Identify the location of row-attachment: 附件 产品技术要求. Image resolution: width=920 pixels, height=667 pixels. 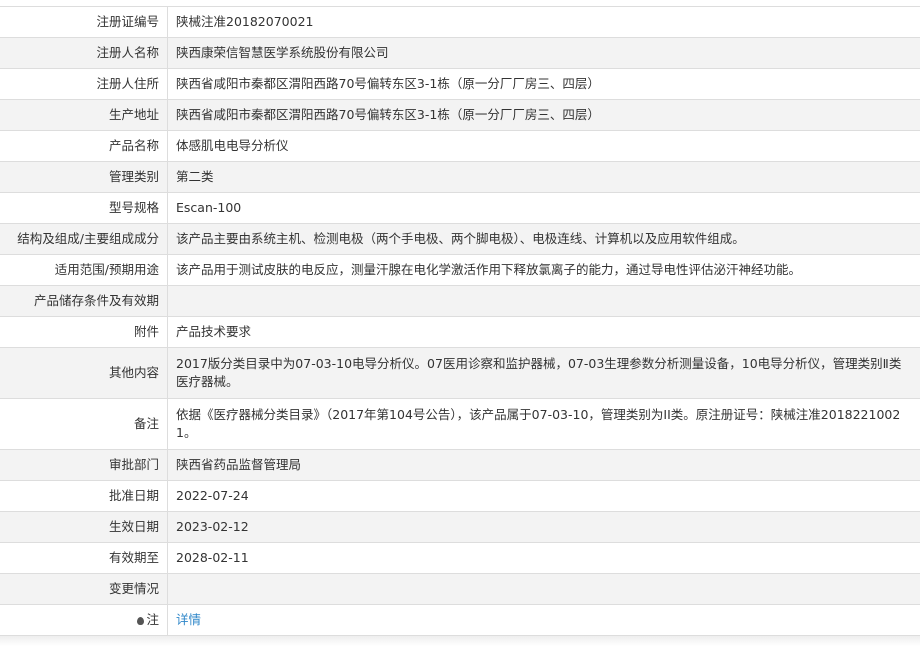
(460, 332).